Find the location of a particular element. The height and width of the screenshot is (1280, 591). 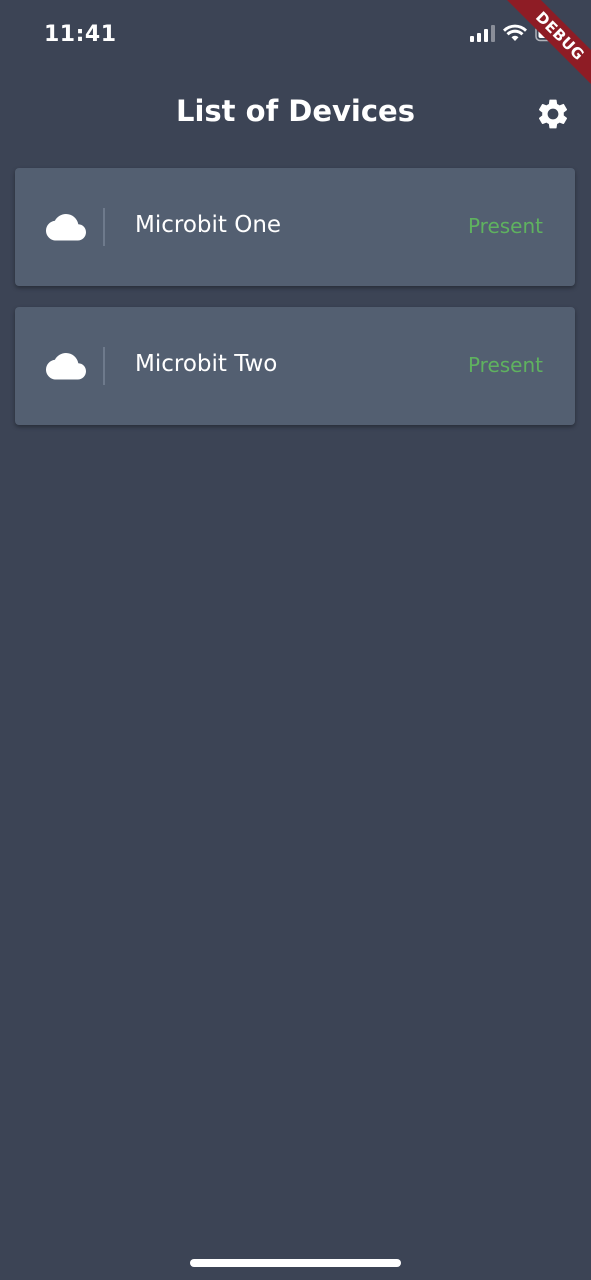

gear-icon is located at coordinates (553, 114).